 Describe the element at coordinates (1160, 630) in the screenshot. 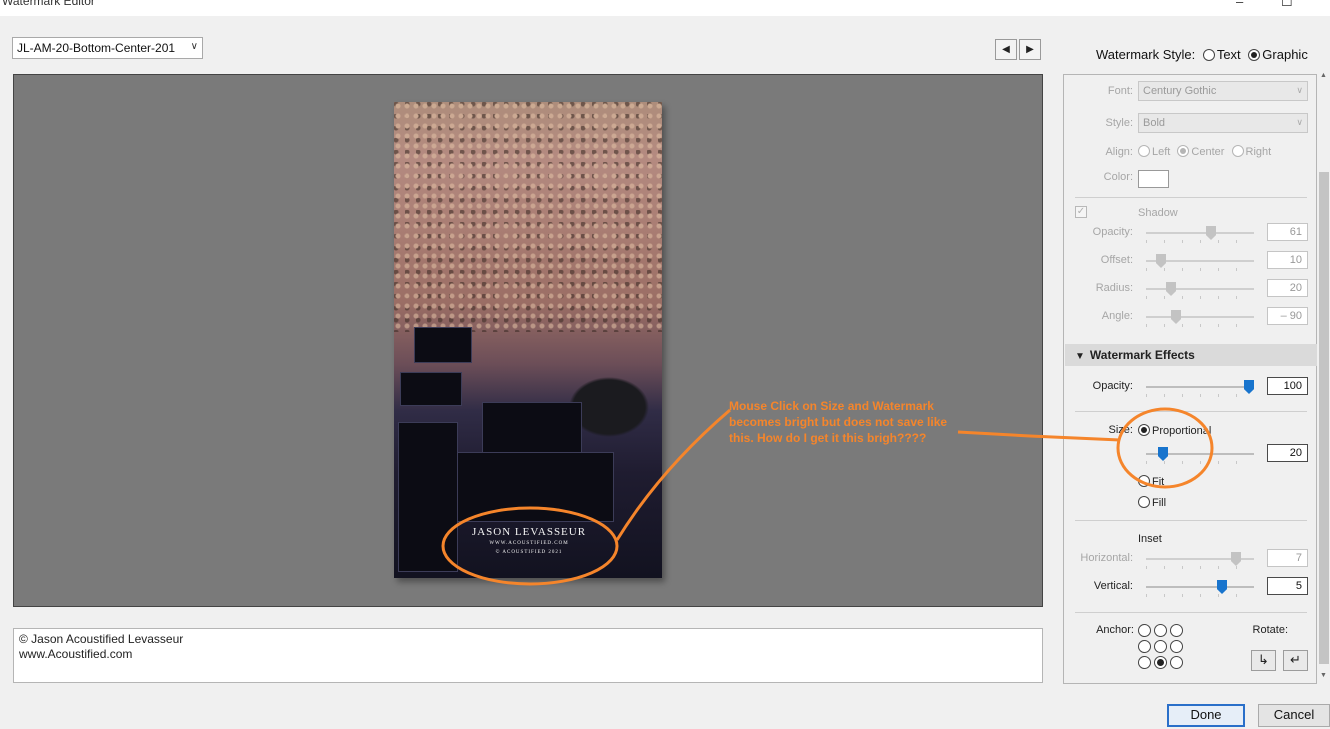

I see `anchor-top-center` at that location.